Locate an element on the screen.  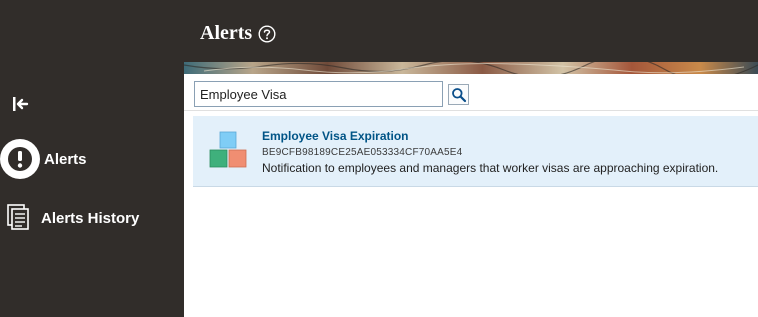
exclamation-circle-icon is located at coordinates (20, 159).